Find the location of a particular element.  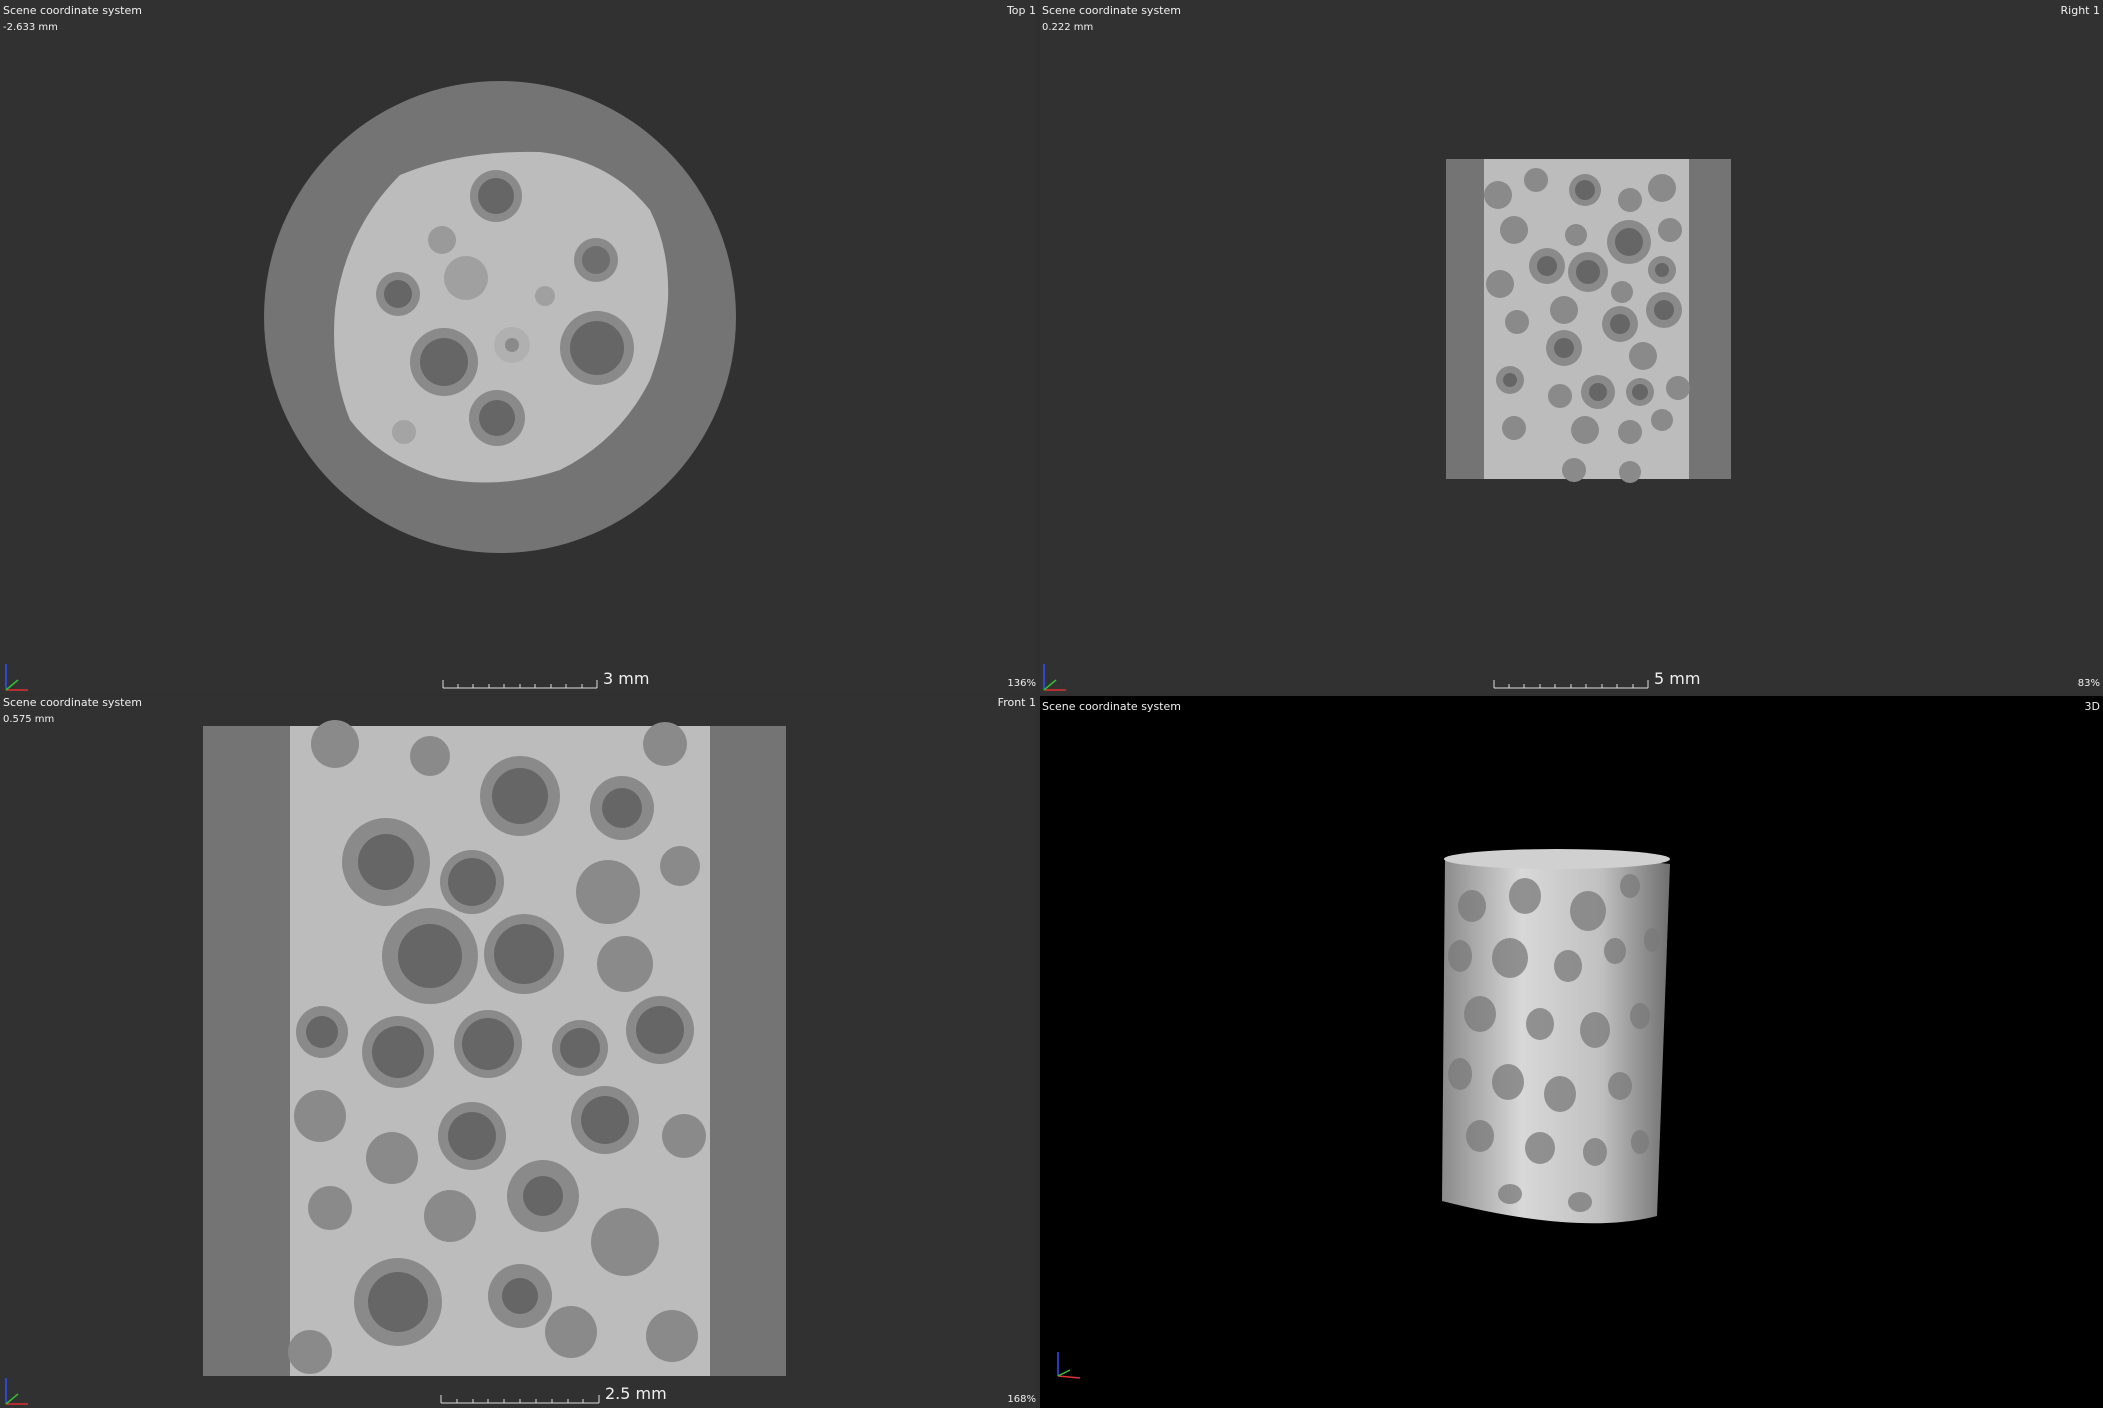

scale-bar-label: 3 mm is located at coordinates (626, 678).